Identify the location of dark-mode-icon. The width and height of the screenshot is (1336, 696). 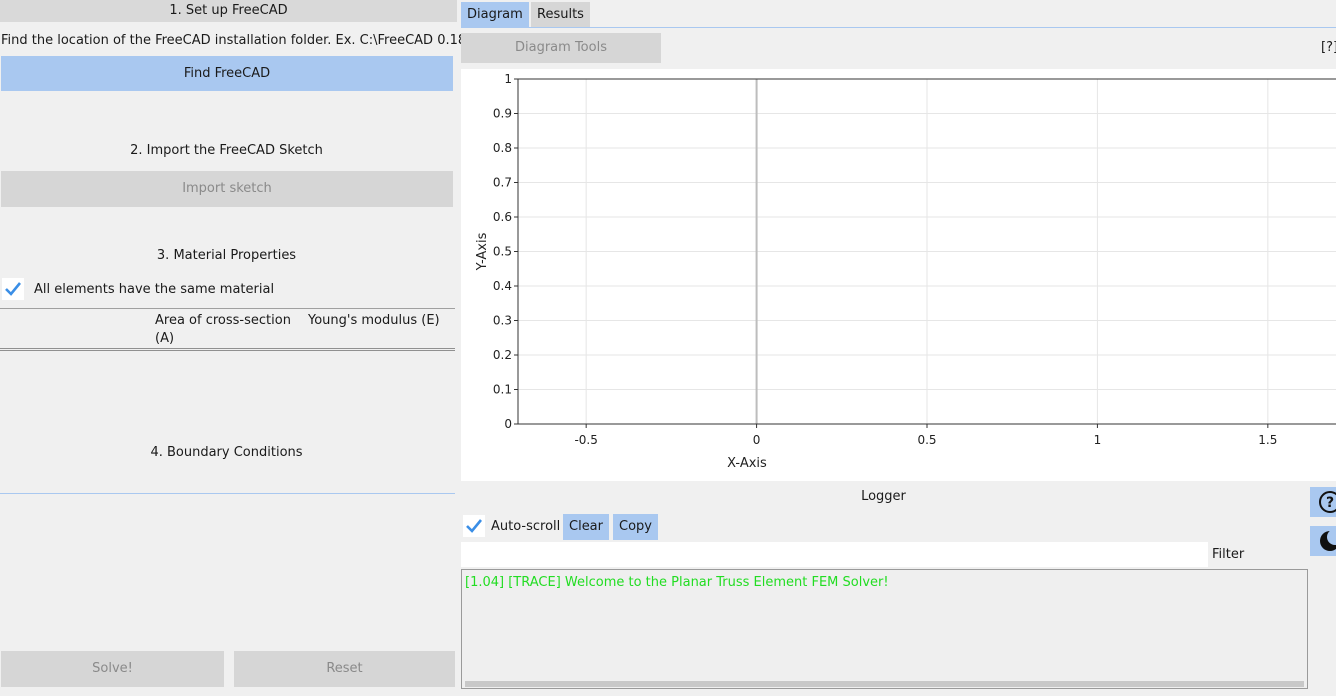
(1323, 541).